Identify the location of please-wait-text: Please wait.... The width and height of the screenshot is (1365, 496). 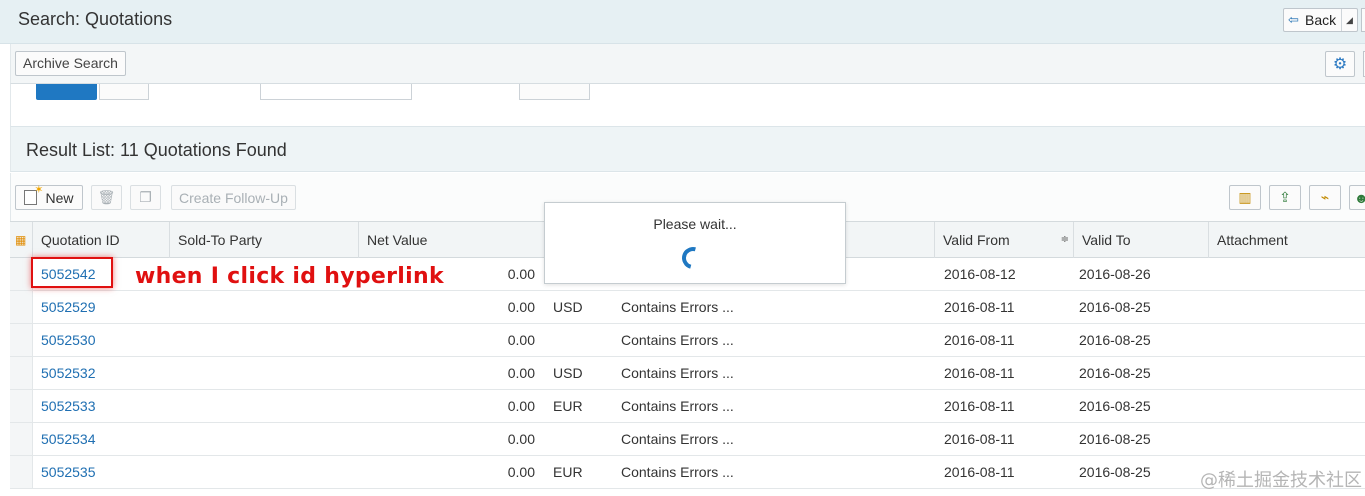
(695, 224).